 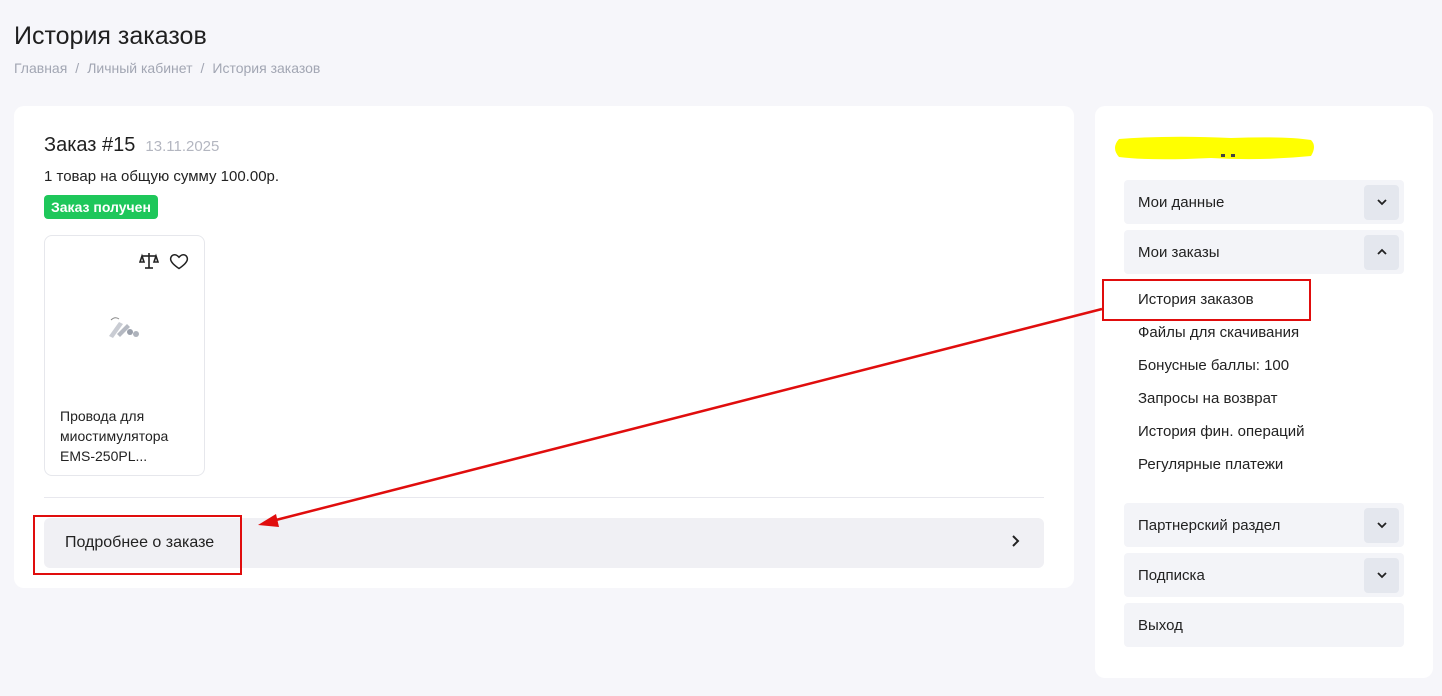 What do you see at coordinates (1221, 306) in the screenshot?
I see `submenu-item-order-history: История заказов` at bounding box center [1221, 306].